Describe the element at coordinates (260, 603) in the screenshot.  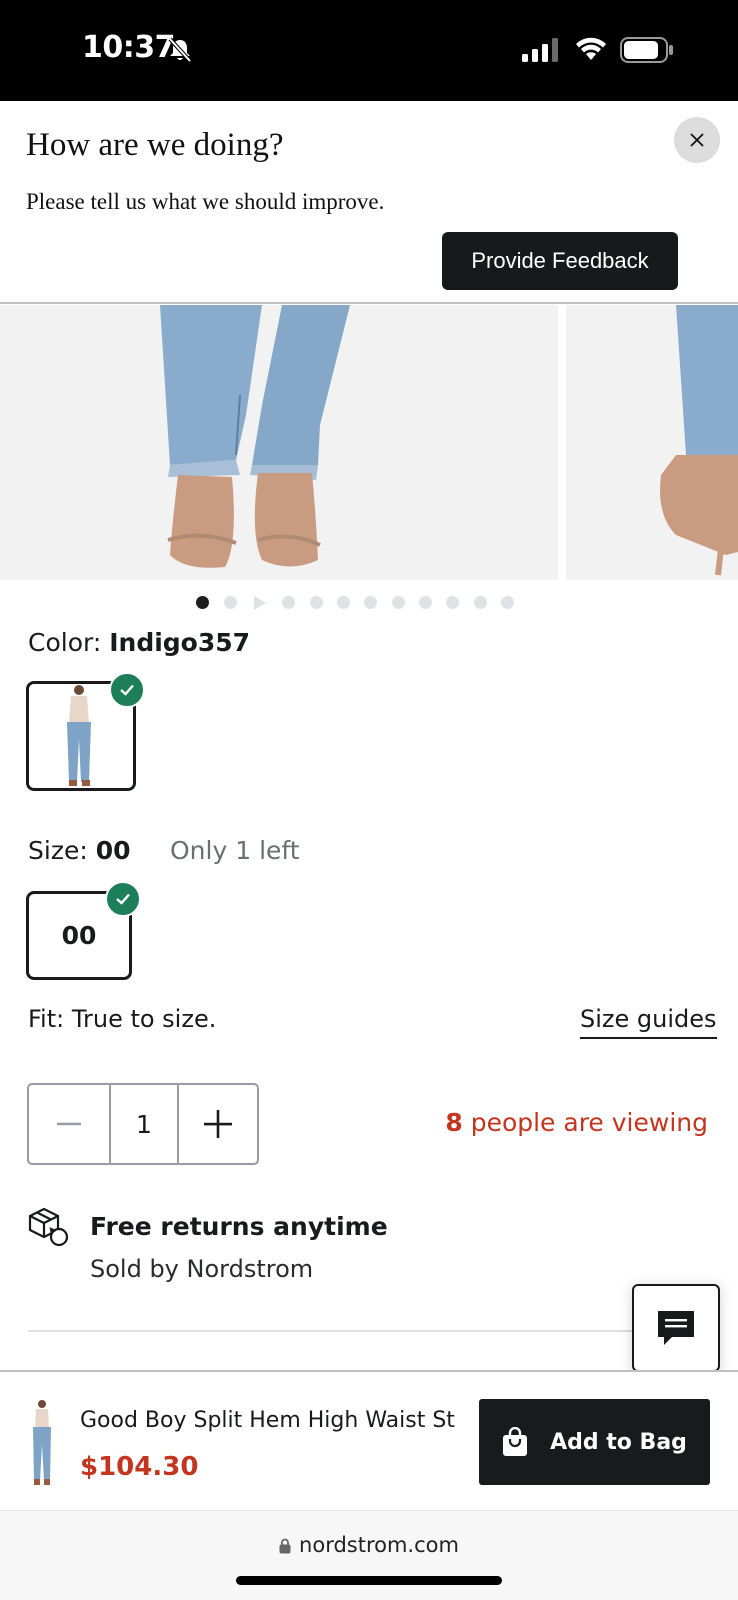
I see `video-play-icon` at that location.